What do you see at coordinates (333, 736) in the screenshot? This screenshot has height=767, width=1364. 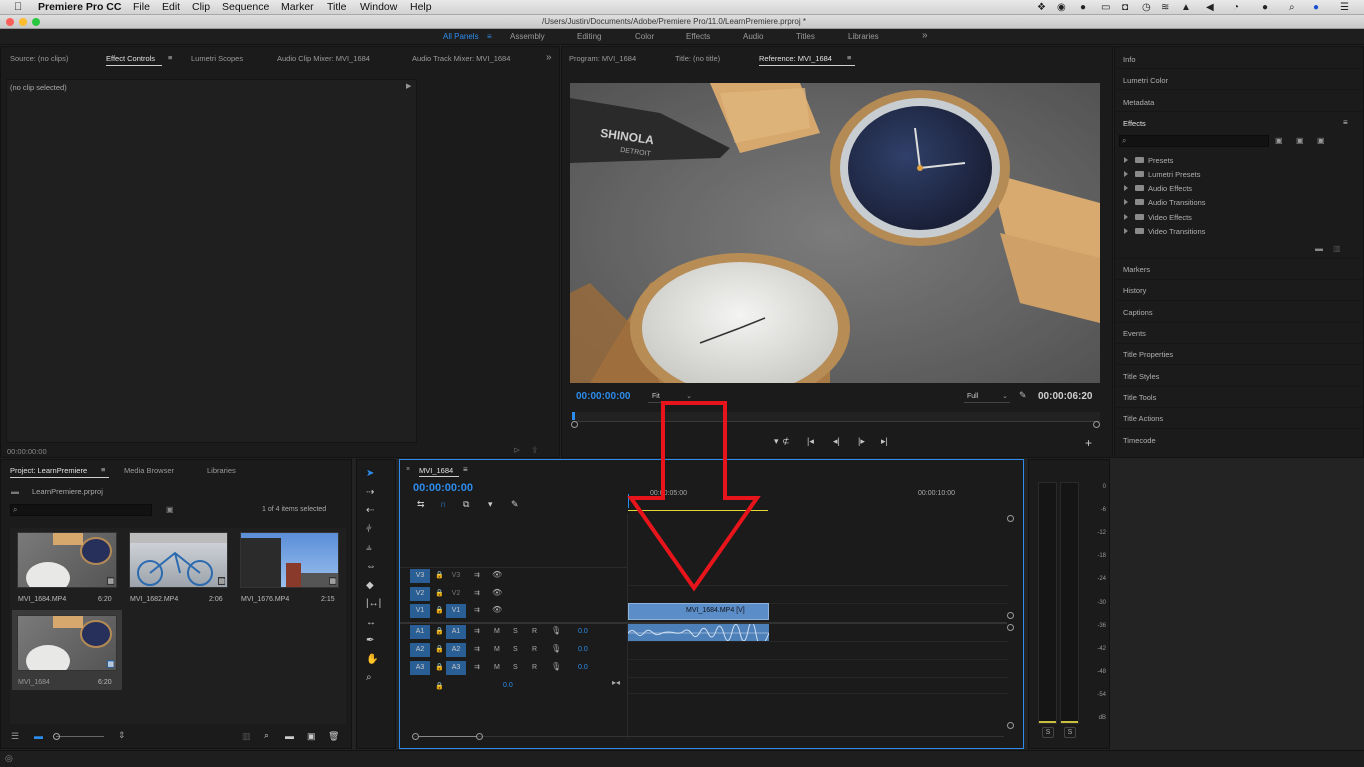 I see `trash-icon: 🗑` at bounding box center [333, 736].